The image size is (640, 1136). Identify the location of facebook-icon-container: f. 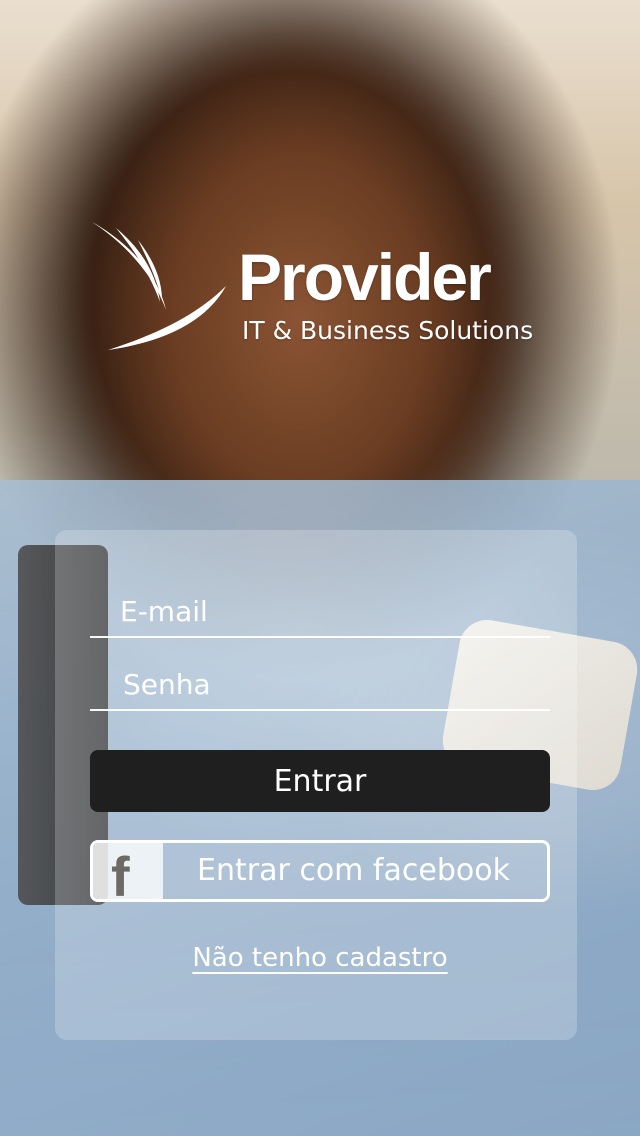
(128, 871).